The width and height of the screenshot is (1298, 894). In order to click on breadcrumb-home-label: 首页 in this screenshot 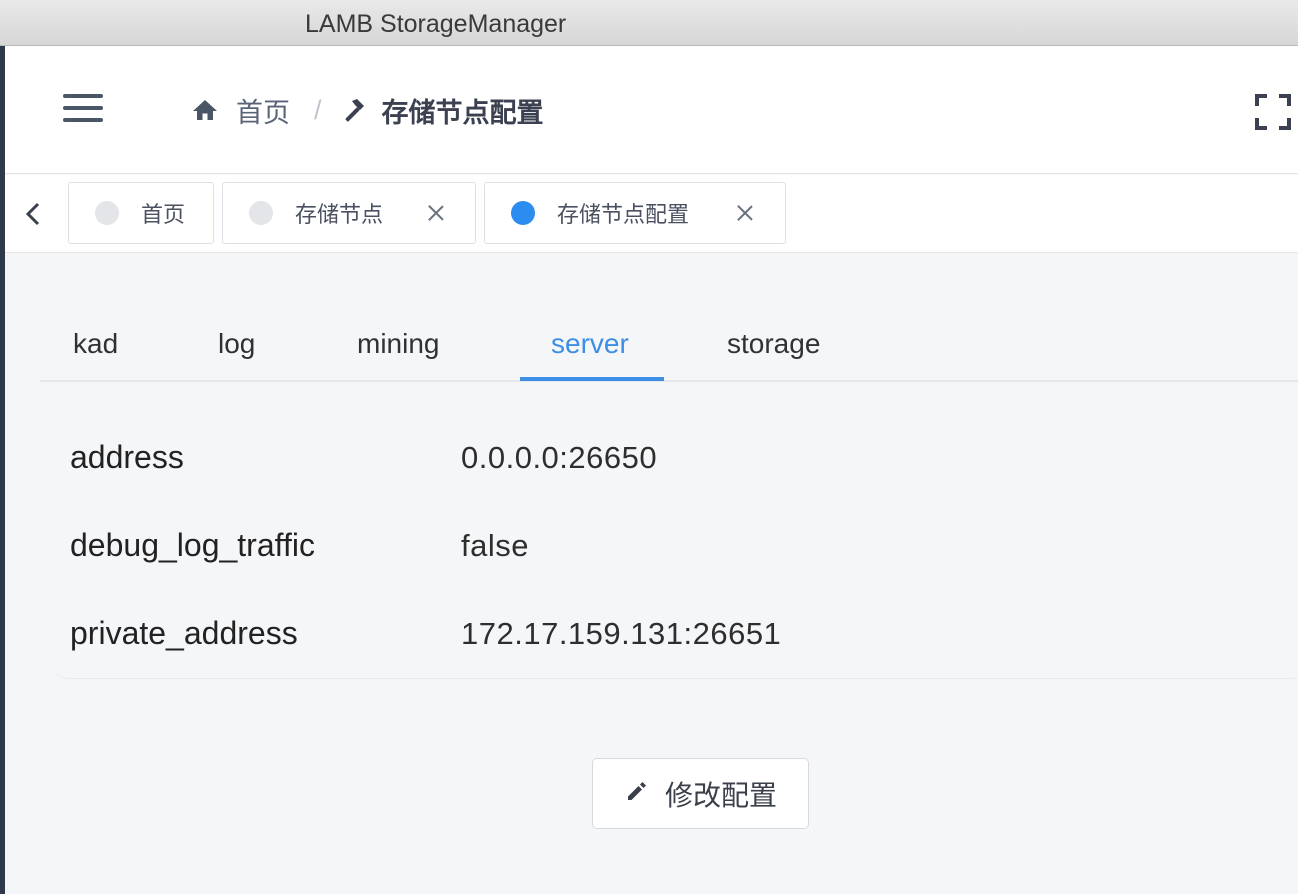, I will do `click(263, 112)`.